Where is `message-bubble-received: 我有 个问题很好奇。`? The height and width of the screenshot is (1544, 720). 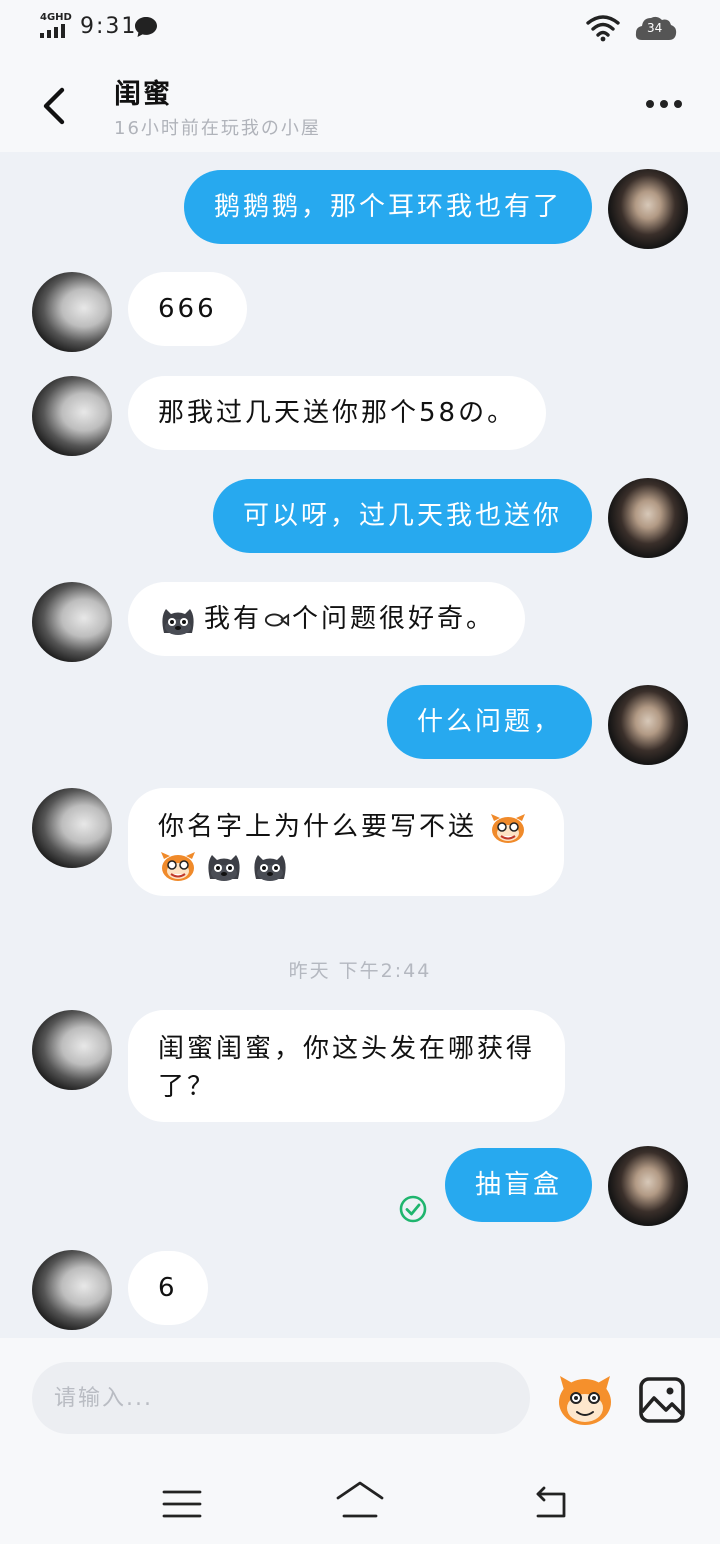 message-bubble-received: 我有 个问题很好奇。 is located at coordinates (327, 619).